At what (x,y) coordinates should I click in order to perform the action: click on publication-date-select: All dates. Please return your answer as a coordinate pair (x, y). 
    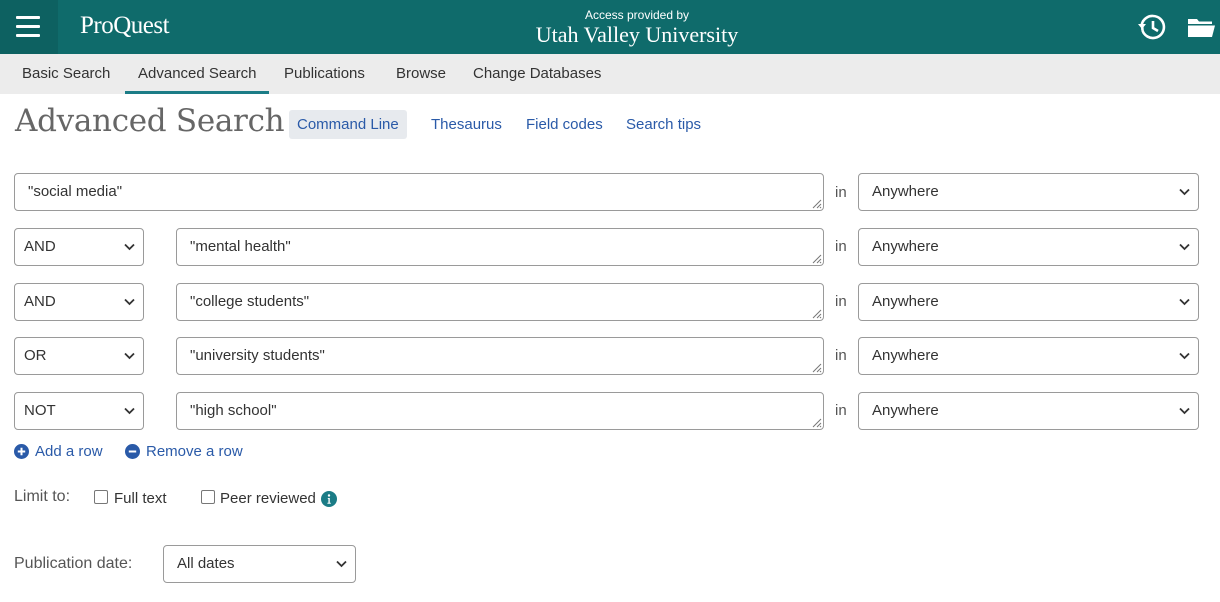
    Looking at the image, I should click on (259, 564).